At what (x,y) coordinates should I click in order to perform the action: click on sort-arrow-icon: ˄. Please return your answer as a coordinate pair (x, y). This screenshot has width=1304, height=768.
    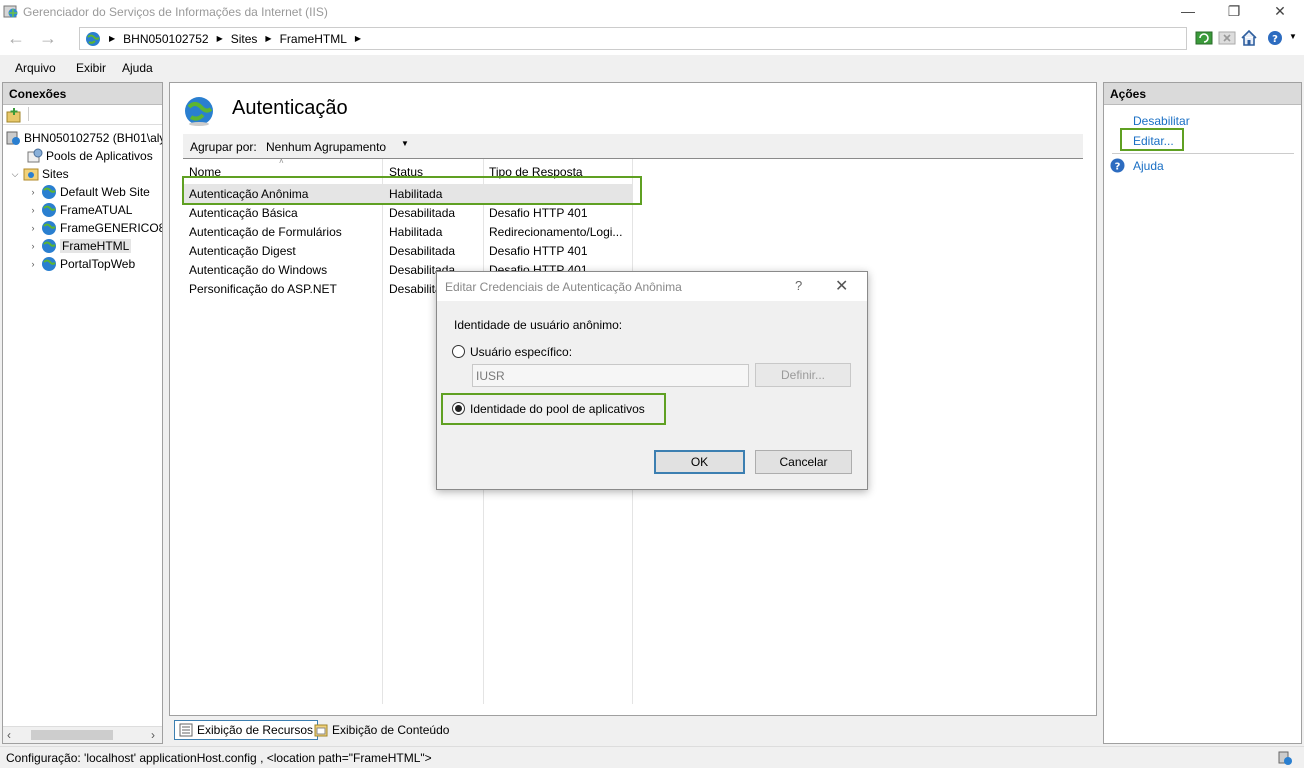
    Looking at the image, I should click on (281, 161).